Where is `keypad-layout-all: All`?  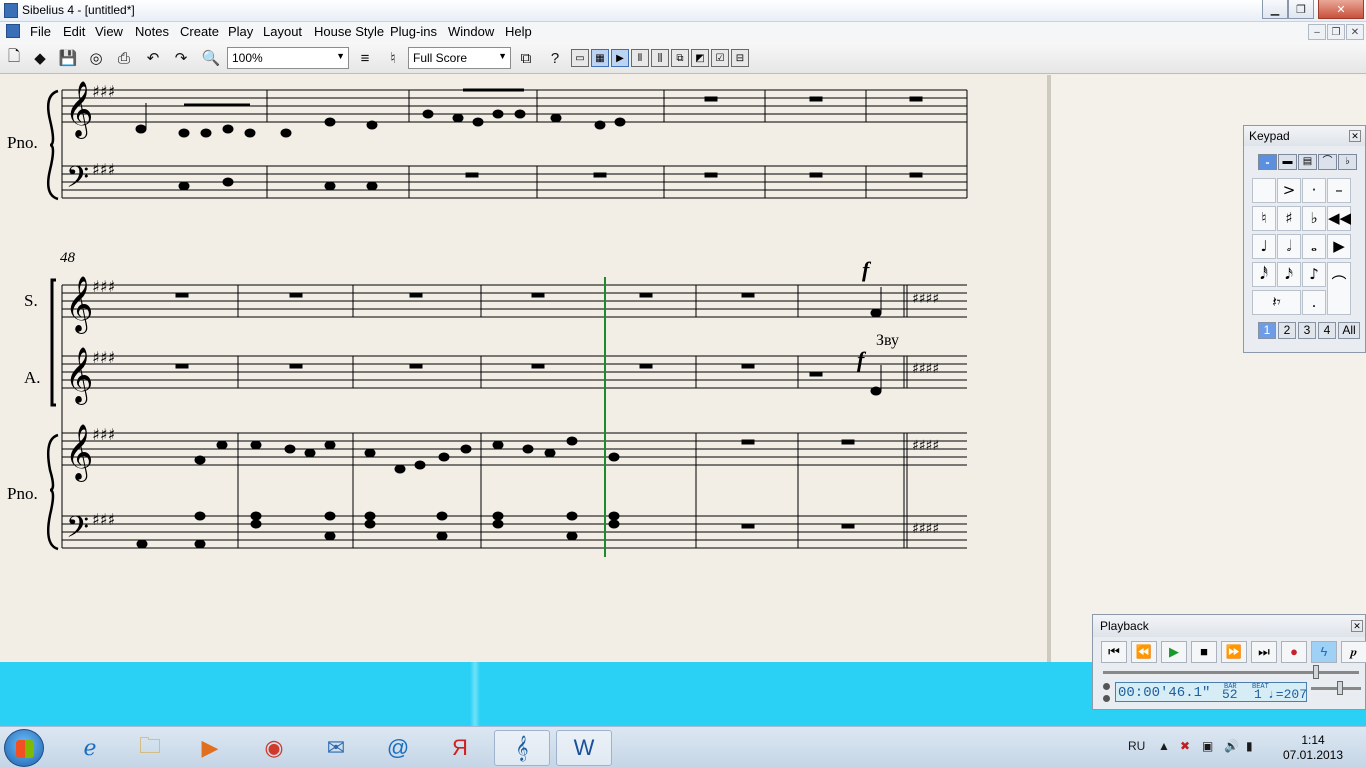
keypad-layout-all: All is located at coordinates (1349, 330).